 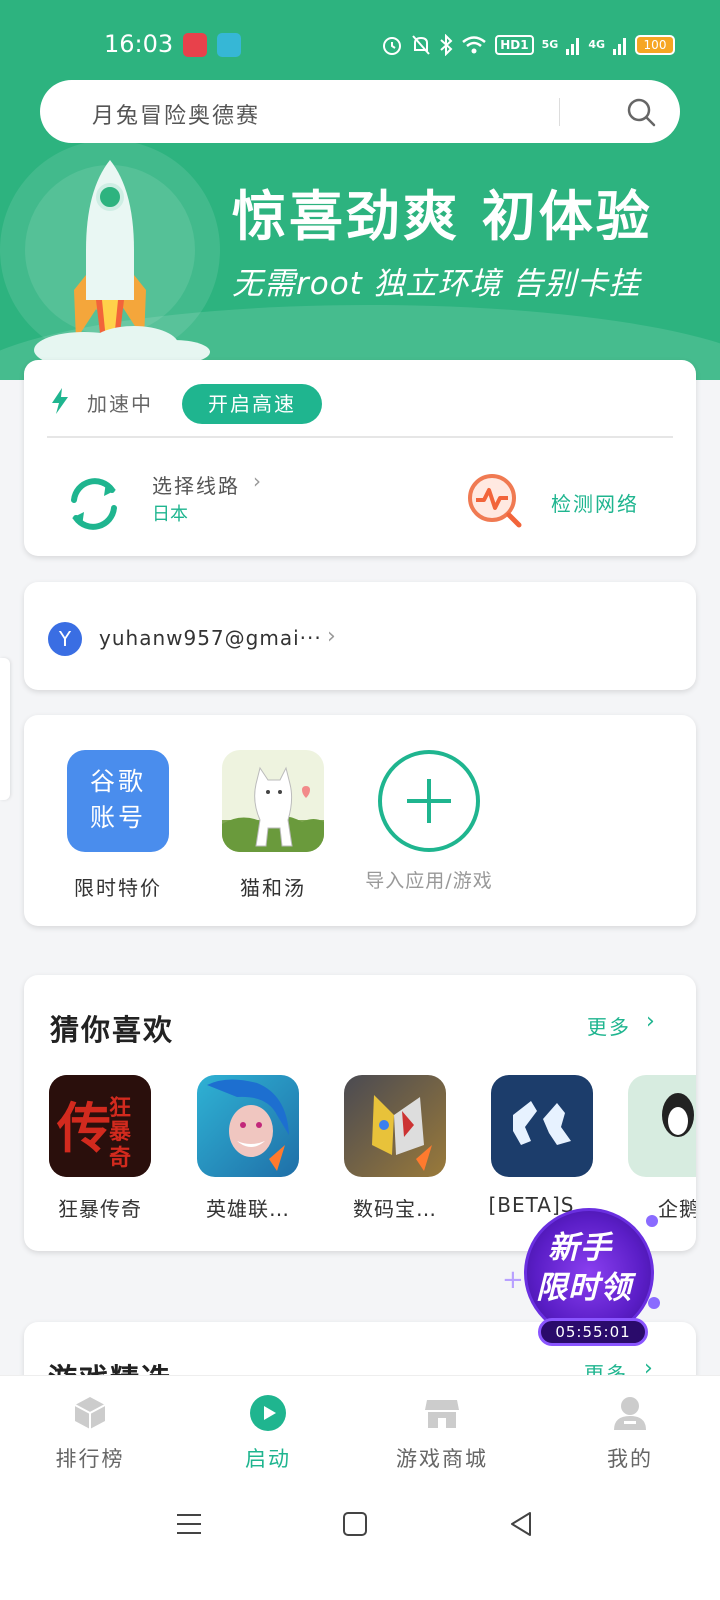 What do you see at coordinates (446, 45) in the screenshot?
I see `bluetooth-icon` at bounding box center [446, 45].